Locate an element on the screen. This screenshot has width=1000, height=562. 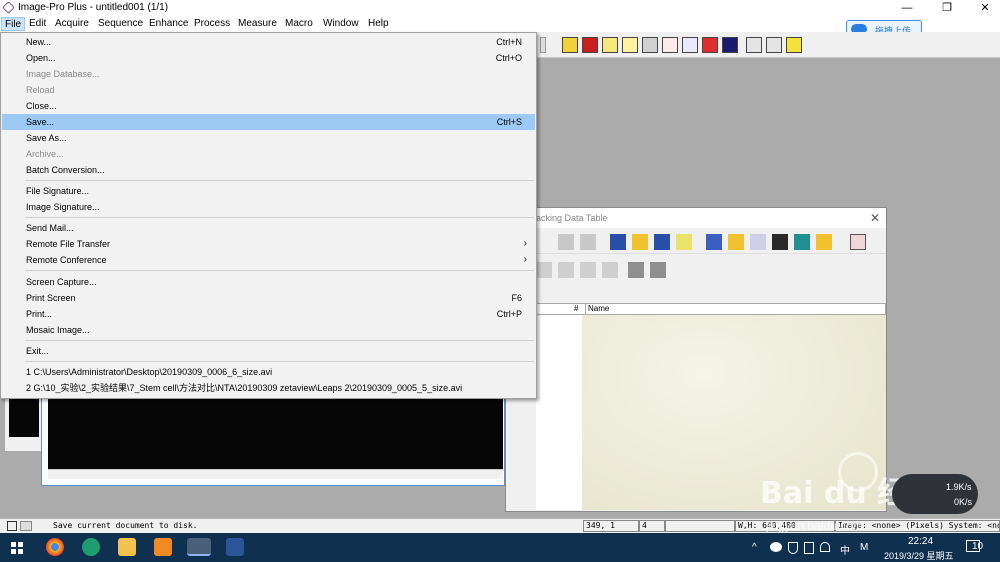
color-map-icon is located at coordinates (590, 45).